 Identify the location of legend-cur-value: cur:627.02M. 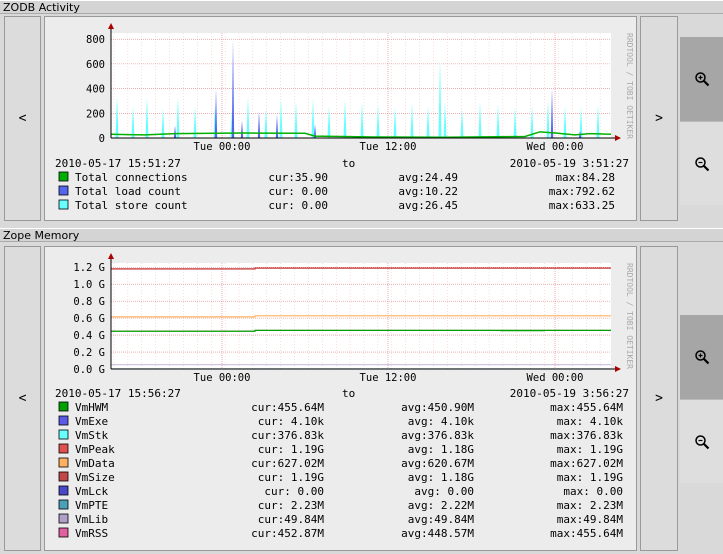
(287, 463).